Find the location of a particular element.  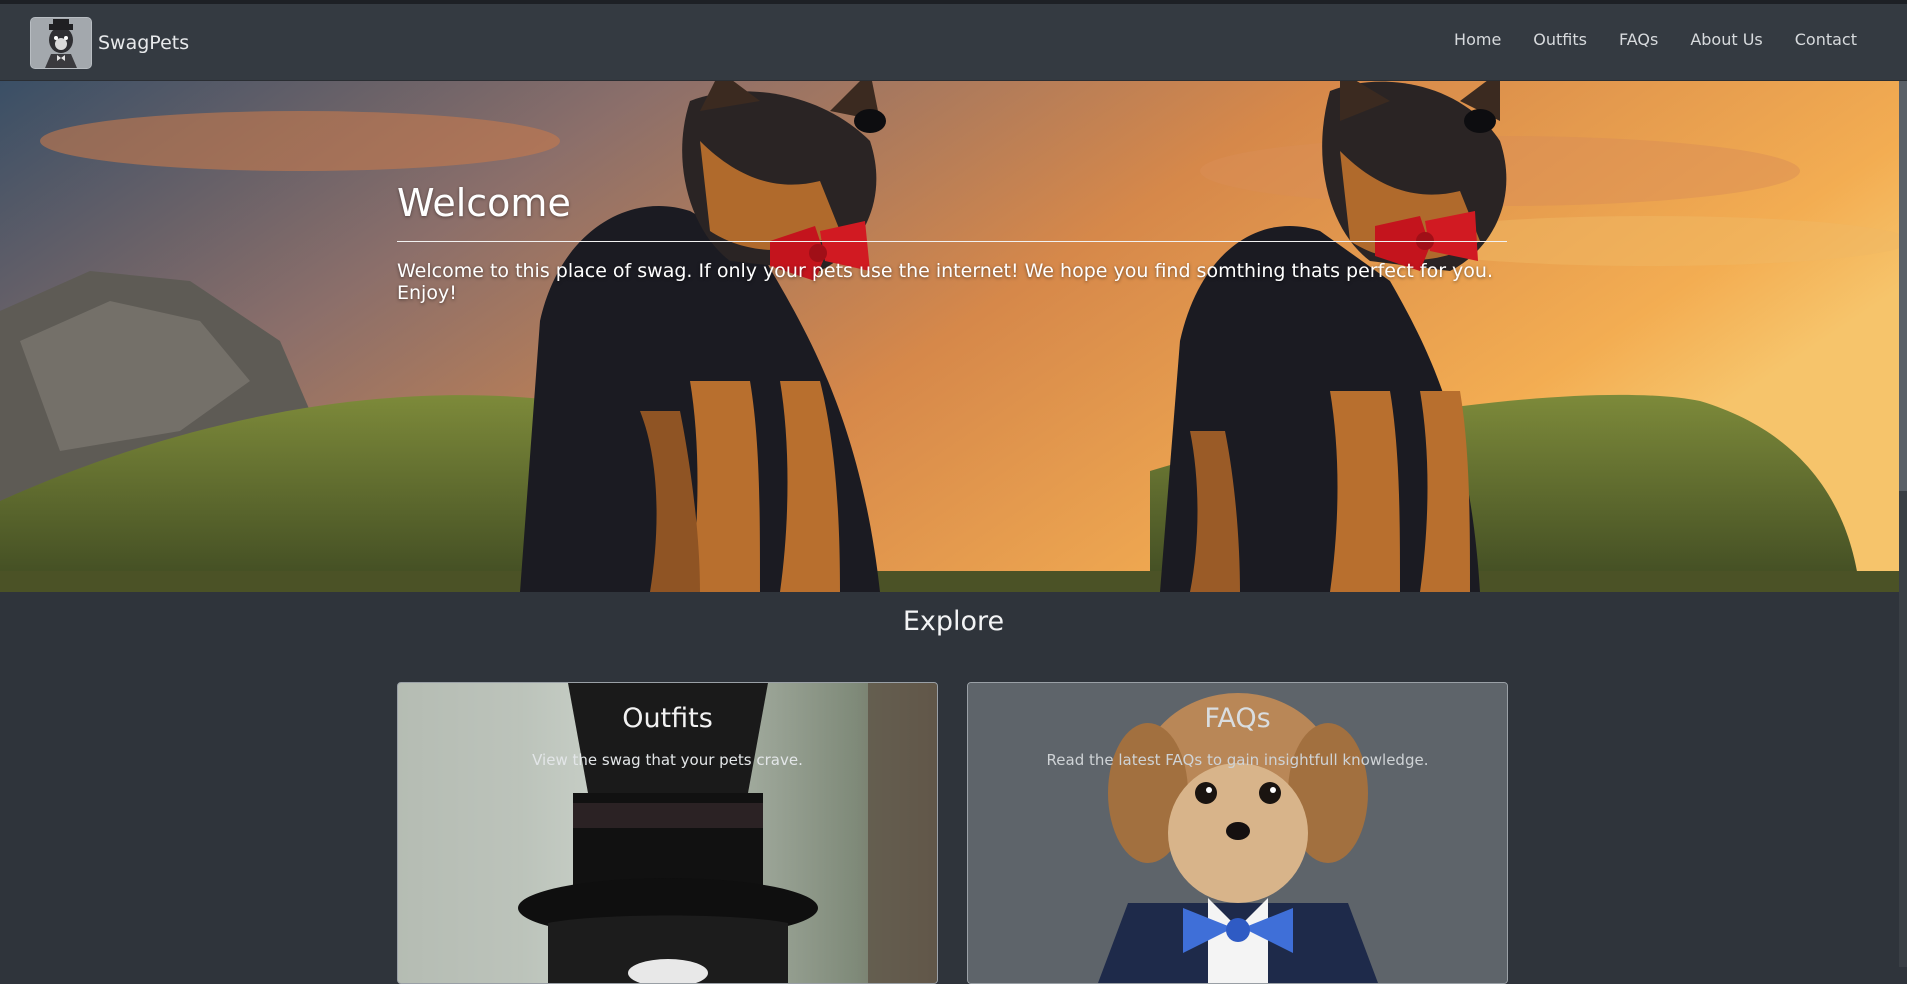

nav-link-faqs: FAQs is located at coordinates (1638, 39).